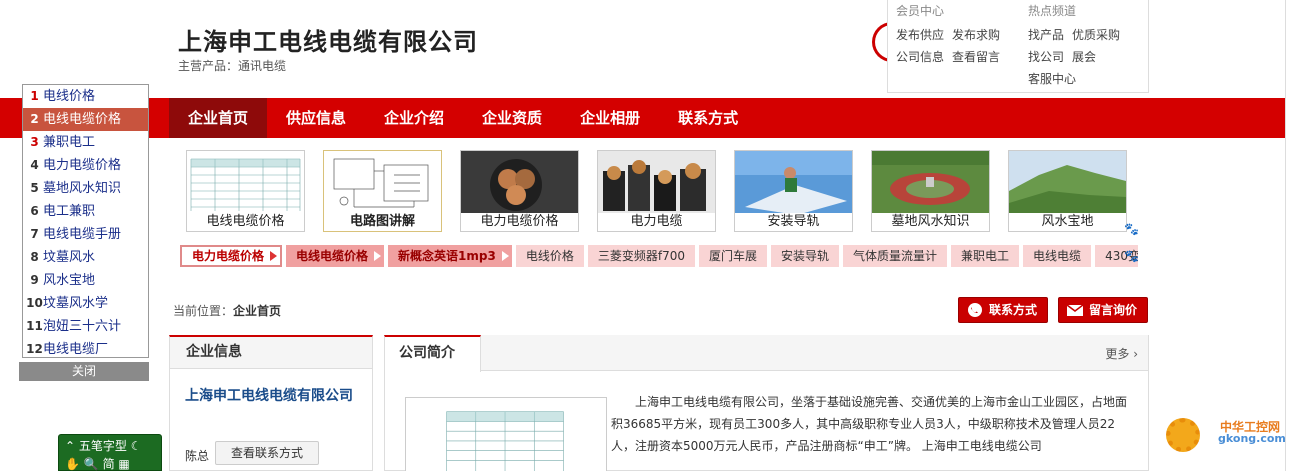 The image size is (1303, 471). What do you see at coordinates (110, 452) in the screenshot?
I see `ime-toolbar: ⌃ 五笔字型 ☾ ✋ 🔍 简 ▦` at bounding box center [110, 452].